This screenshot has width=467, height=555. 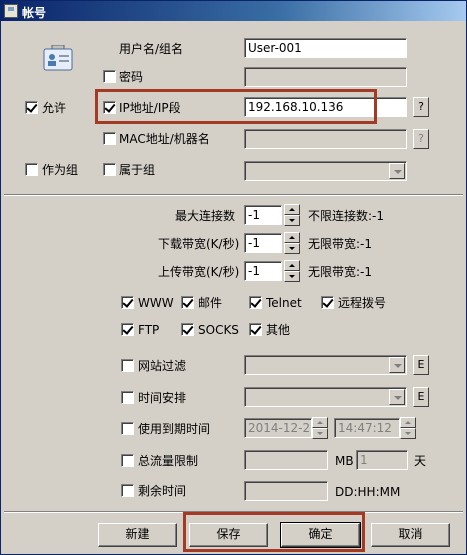 I want to click on password-label: 密码, so click(x=131, y=77).